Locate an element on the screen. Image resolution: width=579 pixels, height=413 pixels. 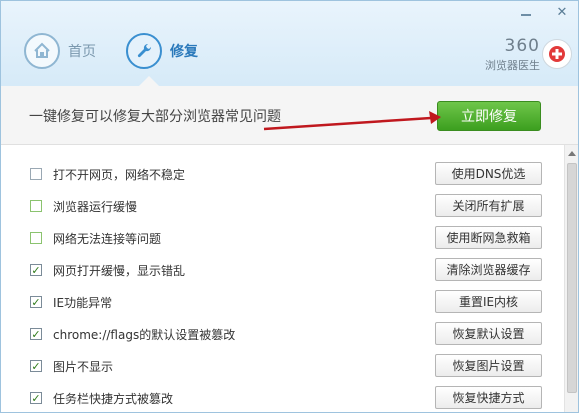
item-fix-button: 使用断网急救箱 is located at coordinates (488, 237).